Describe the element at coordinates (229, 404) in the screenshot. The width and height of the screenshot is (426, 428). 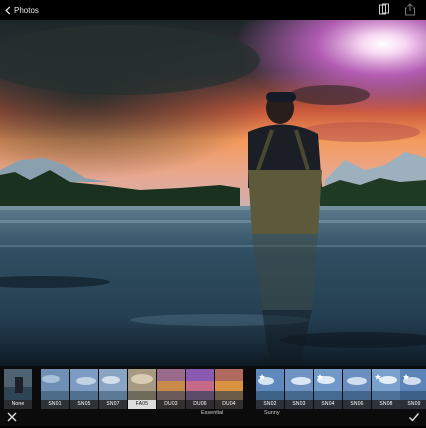
I see `filter-label: DU04` at that location.